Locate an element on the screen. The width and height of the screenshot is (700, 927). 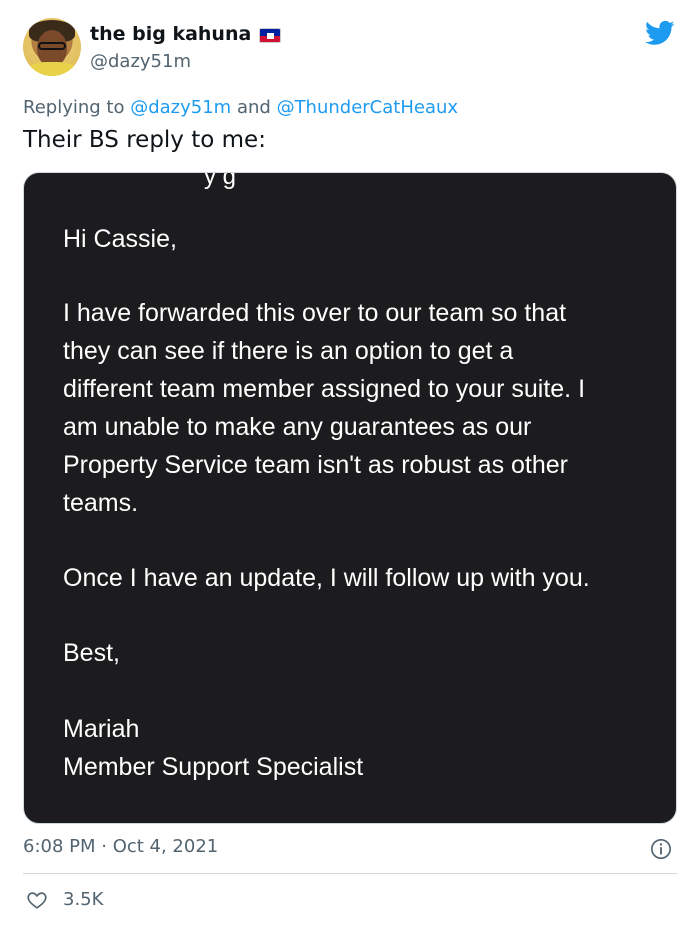
tweet-text: Their BS reply to me: is located at coordinates (144, 140).